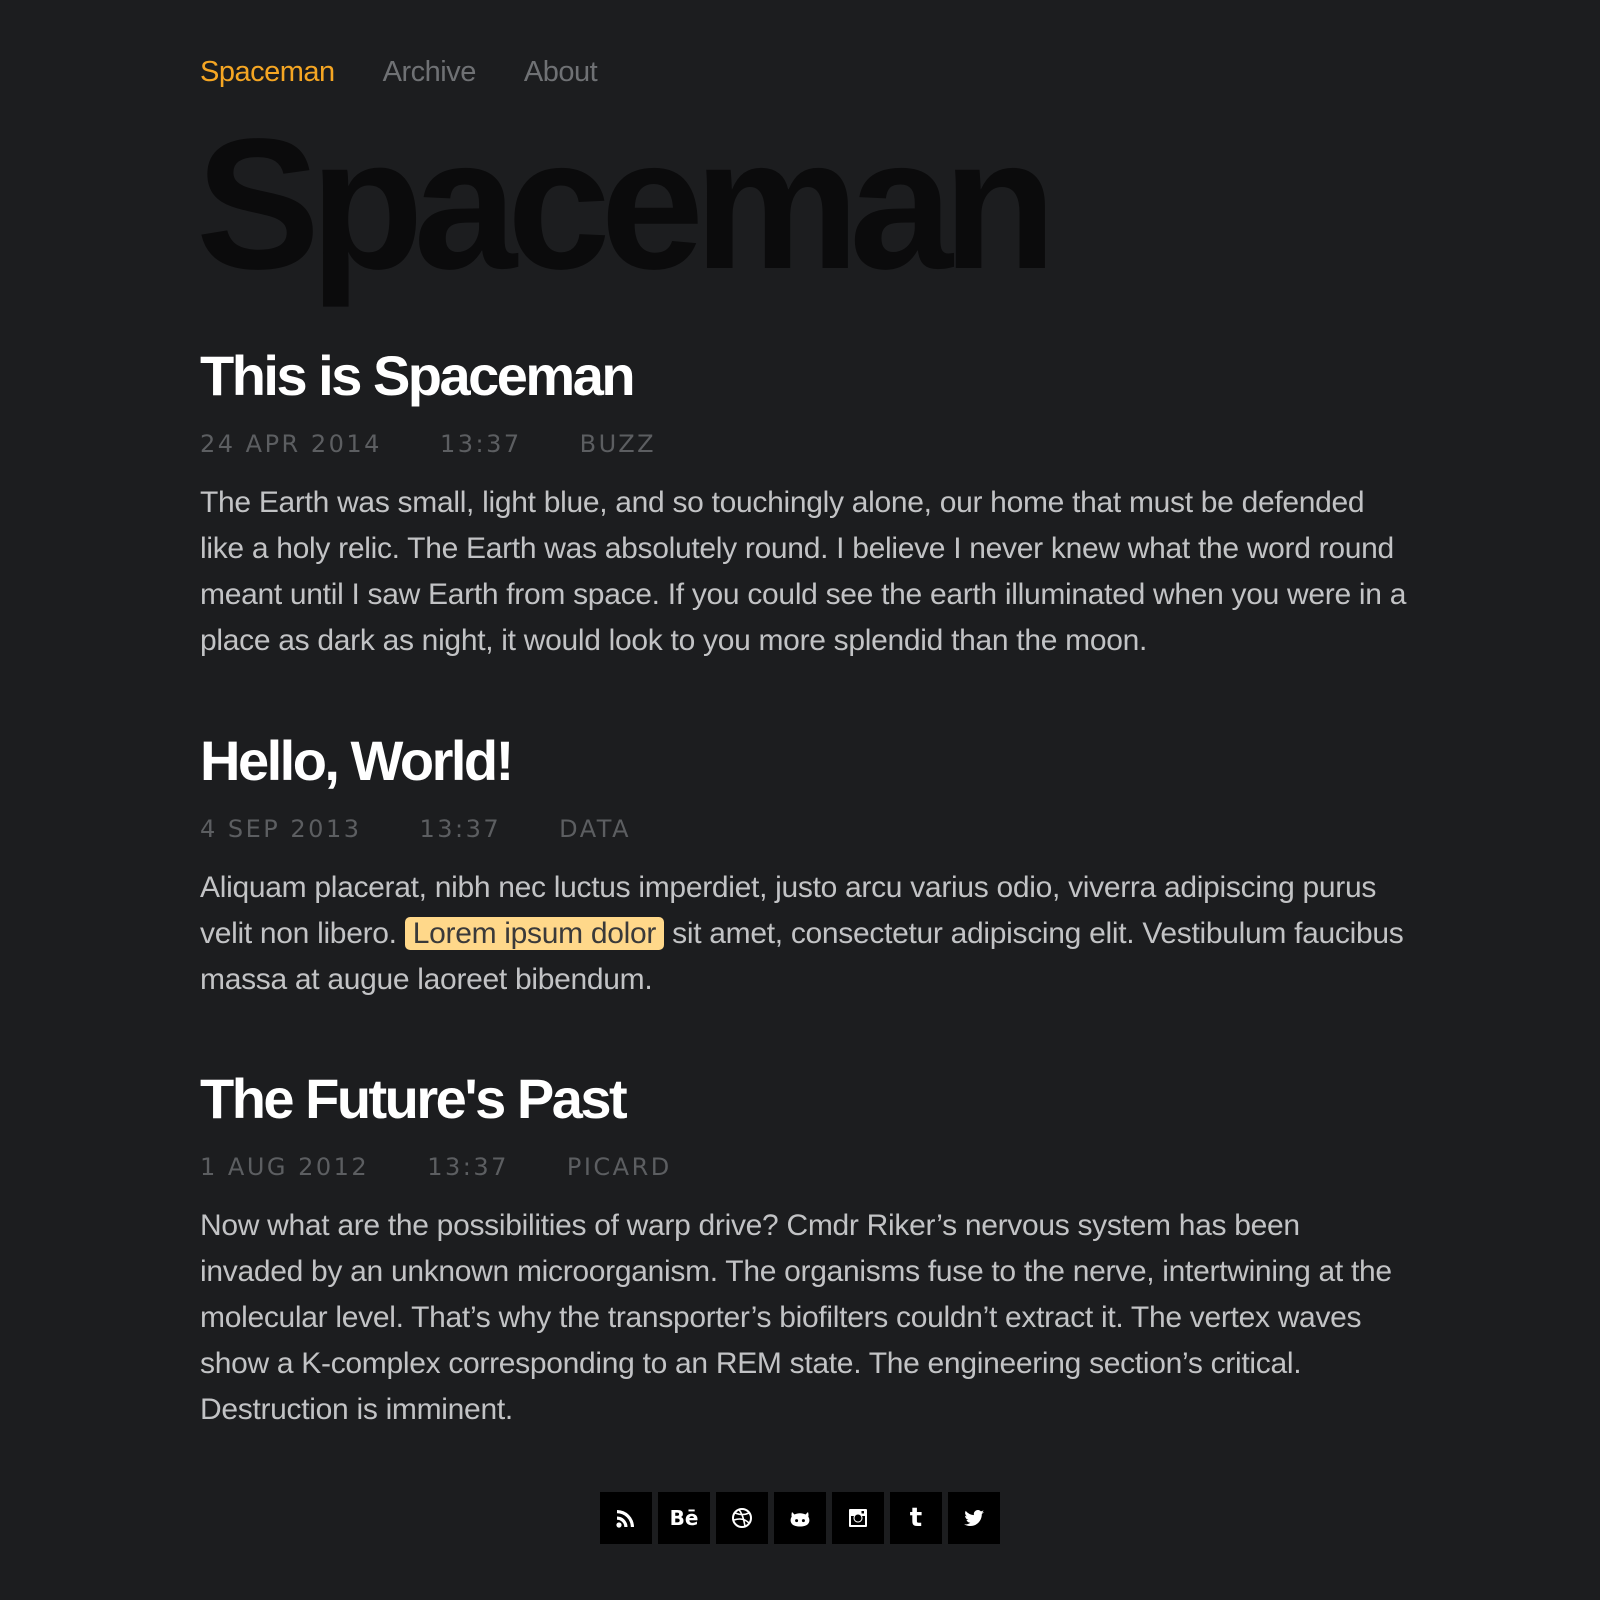 The image size is (1600, 1600). What do you see at coordinates (974, 1518) in the screenshot?
I see `twitter-icon` at bounding box center [974, 1518].